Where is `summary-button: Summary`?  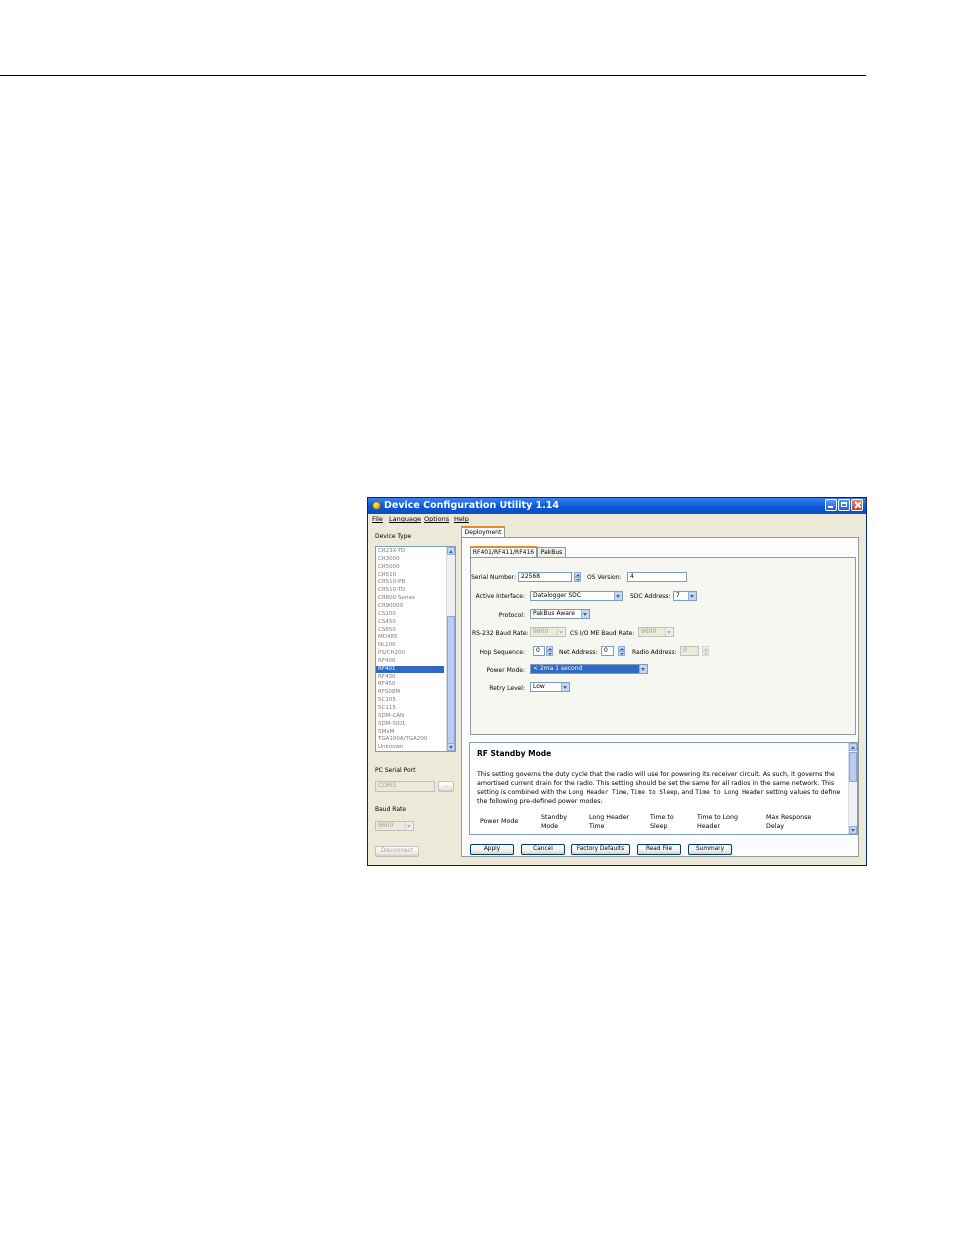 summary-button: Summary is located at coordinates (710, 849).